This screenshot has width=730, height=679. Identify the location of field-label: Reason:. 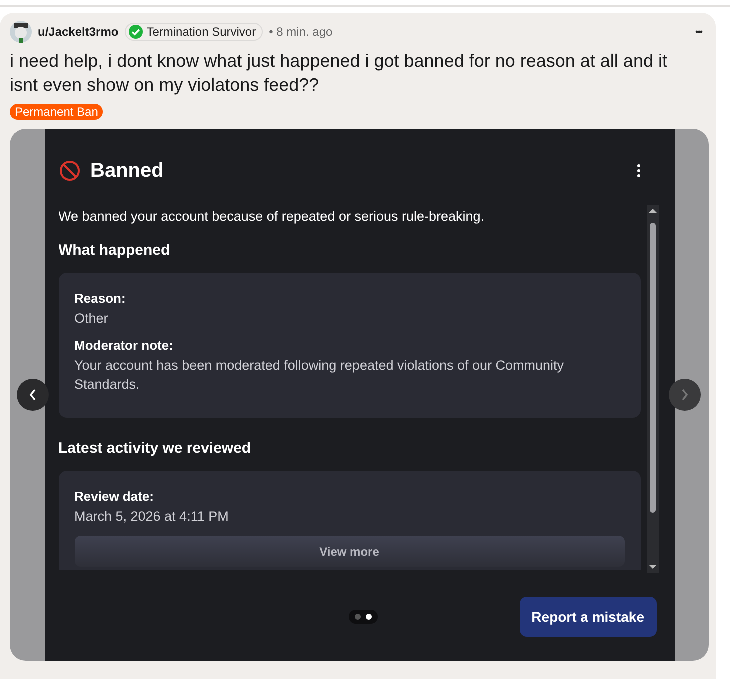
(100, 298).